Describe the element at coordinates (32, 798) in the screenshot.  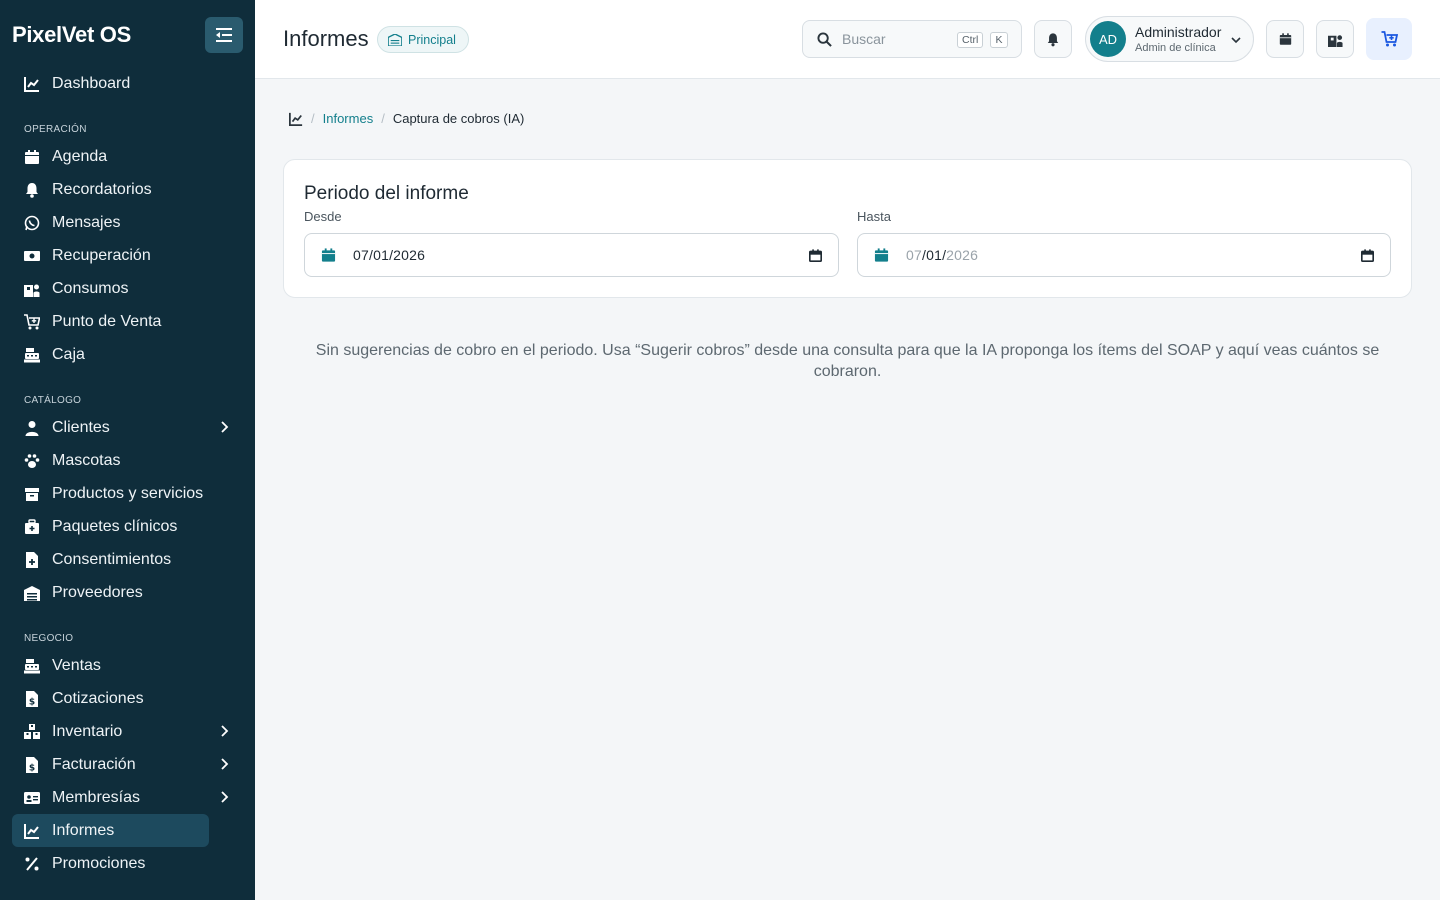
I see `id-card-icon` at that location.